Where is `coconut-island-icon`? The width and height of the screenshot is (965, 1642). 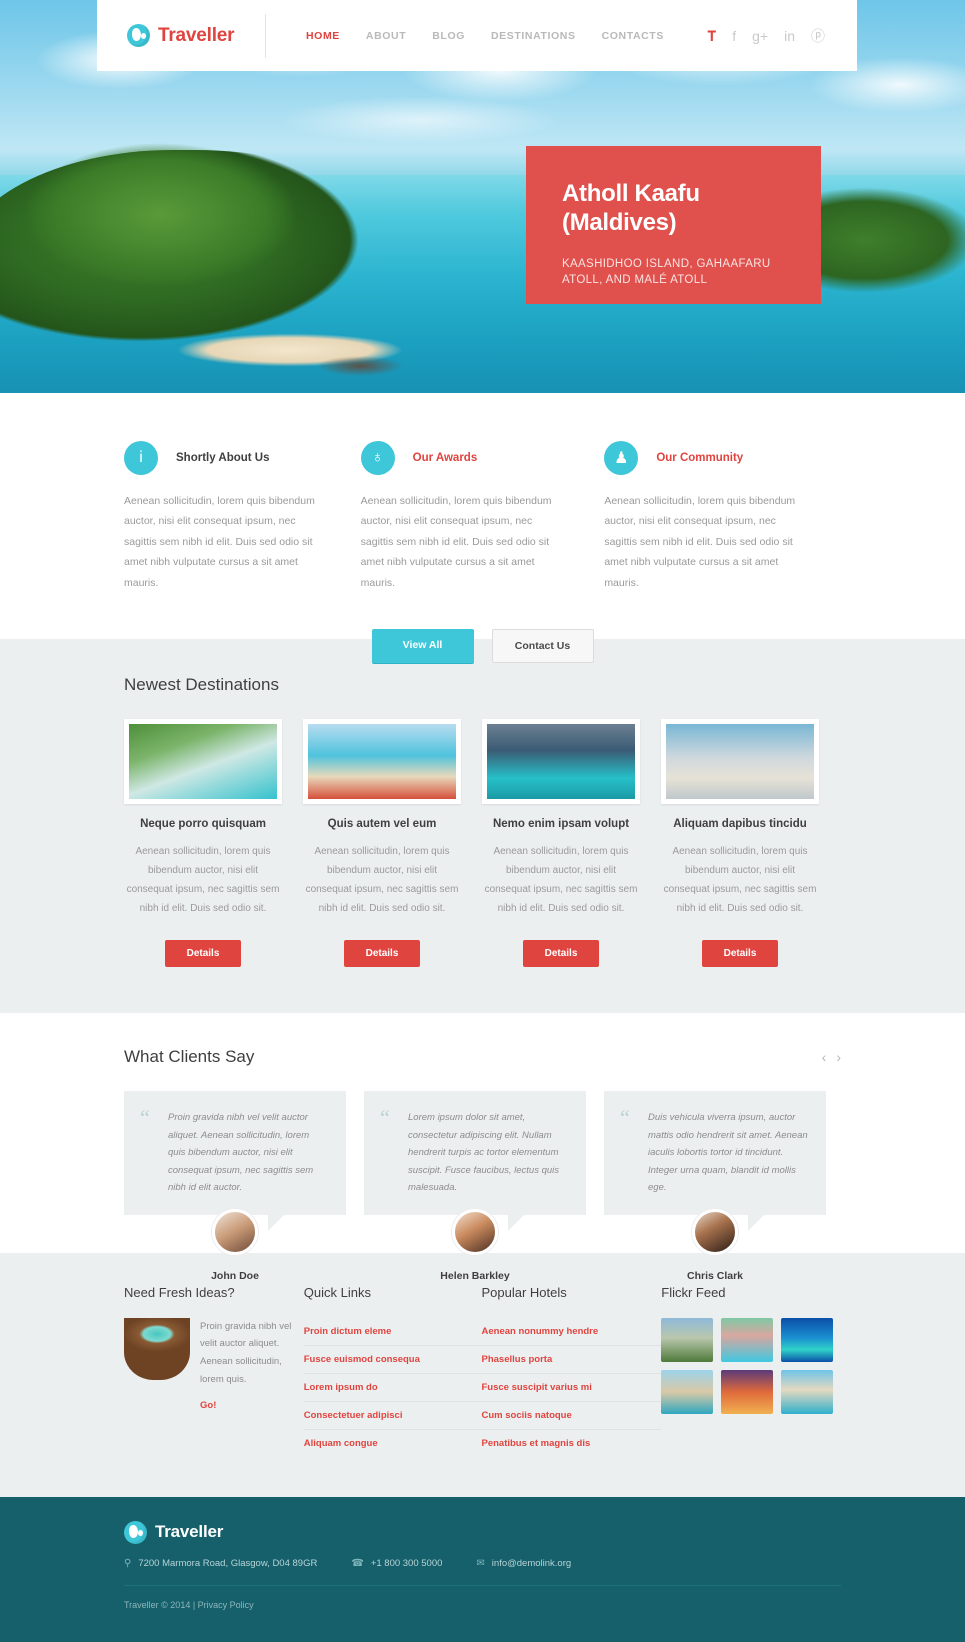
coconut-island-icon is located at coordinates (157, 1348).